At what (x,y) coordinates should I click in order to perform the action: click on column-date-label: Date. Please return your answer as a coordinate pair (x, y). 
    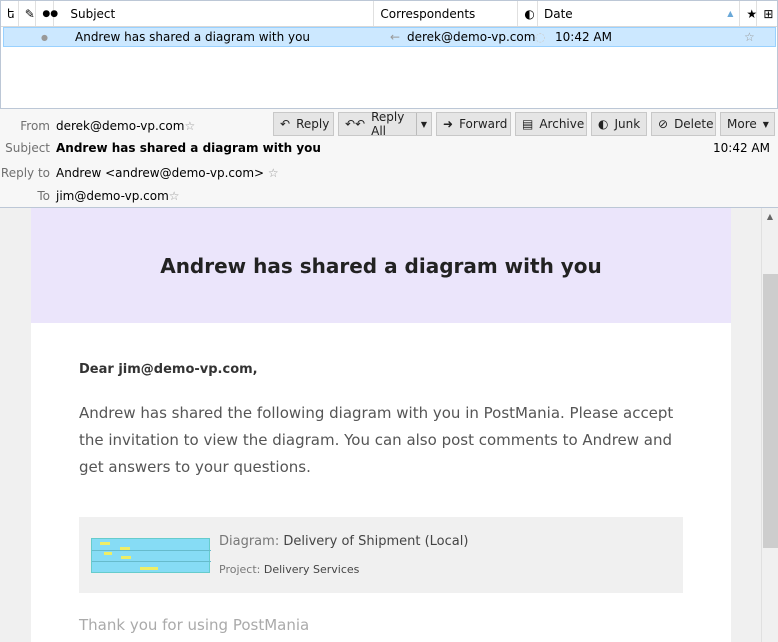
    Looking at the image, I should click on (558, 13).